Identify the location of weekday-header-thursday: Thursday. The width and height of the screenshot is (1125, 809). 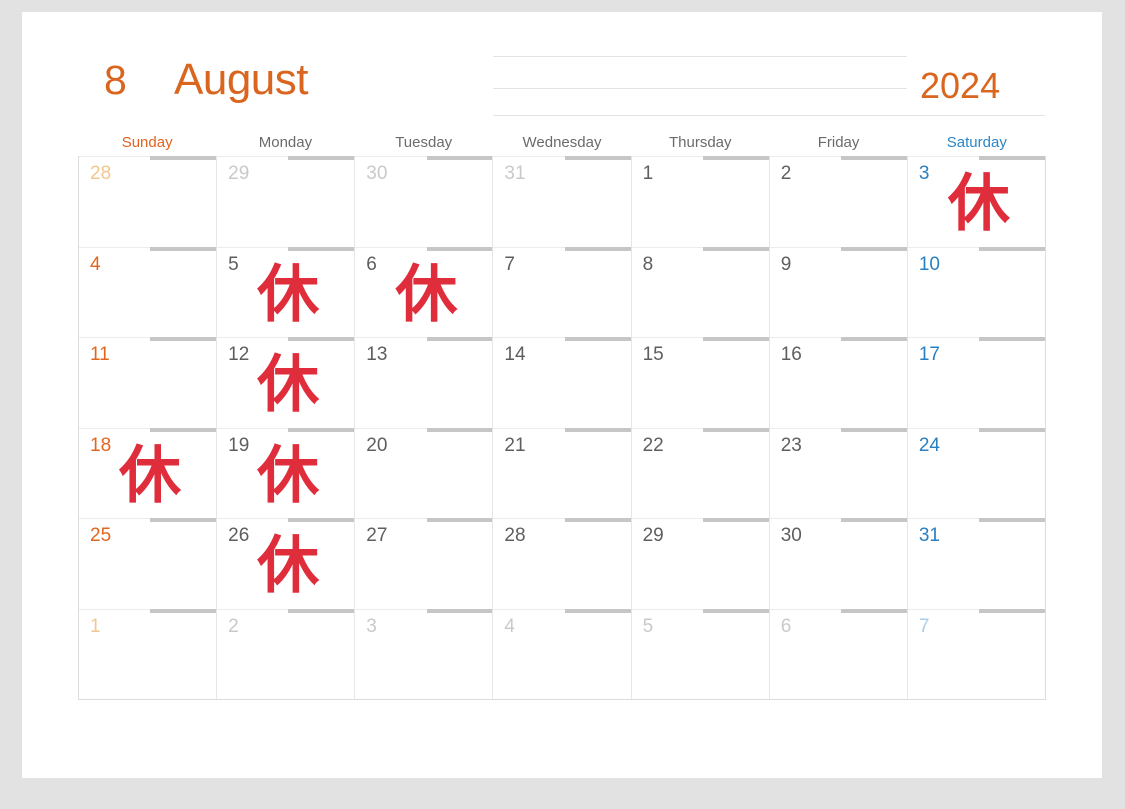
(700, 142).